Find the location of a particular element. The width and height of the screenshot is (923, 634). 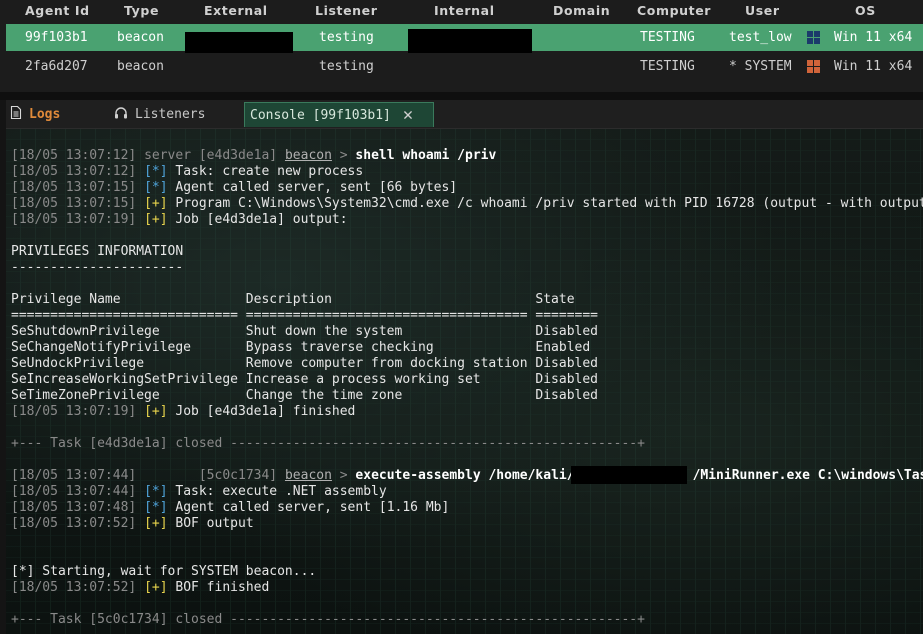

tab-label: Listeners is located at coordinates (170, 114).